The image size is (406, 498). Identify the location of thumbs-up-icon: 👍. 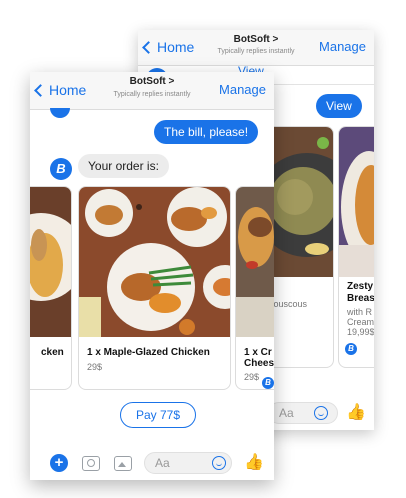
(254, 462).